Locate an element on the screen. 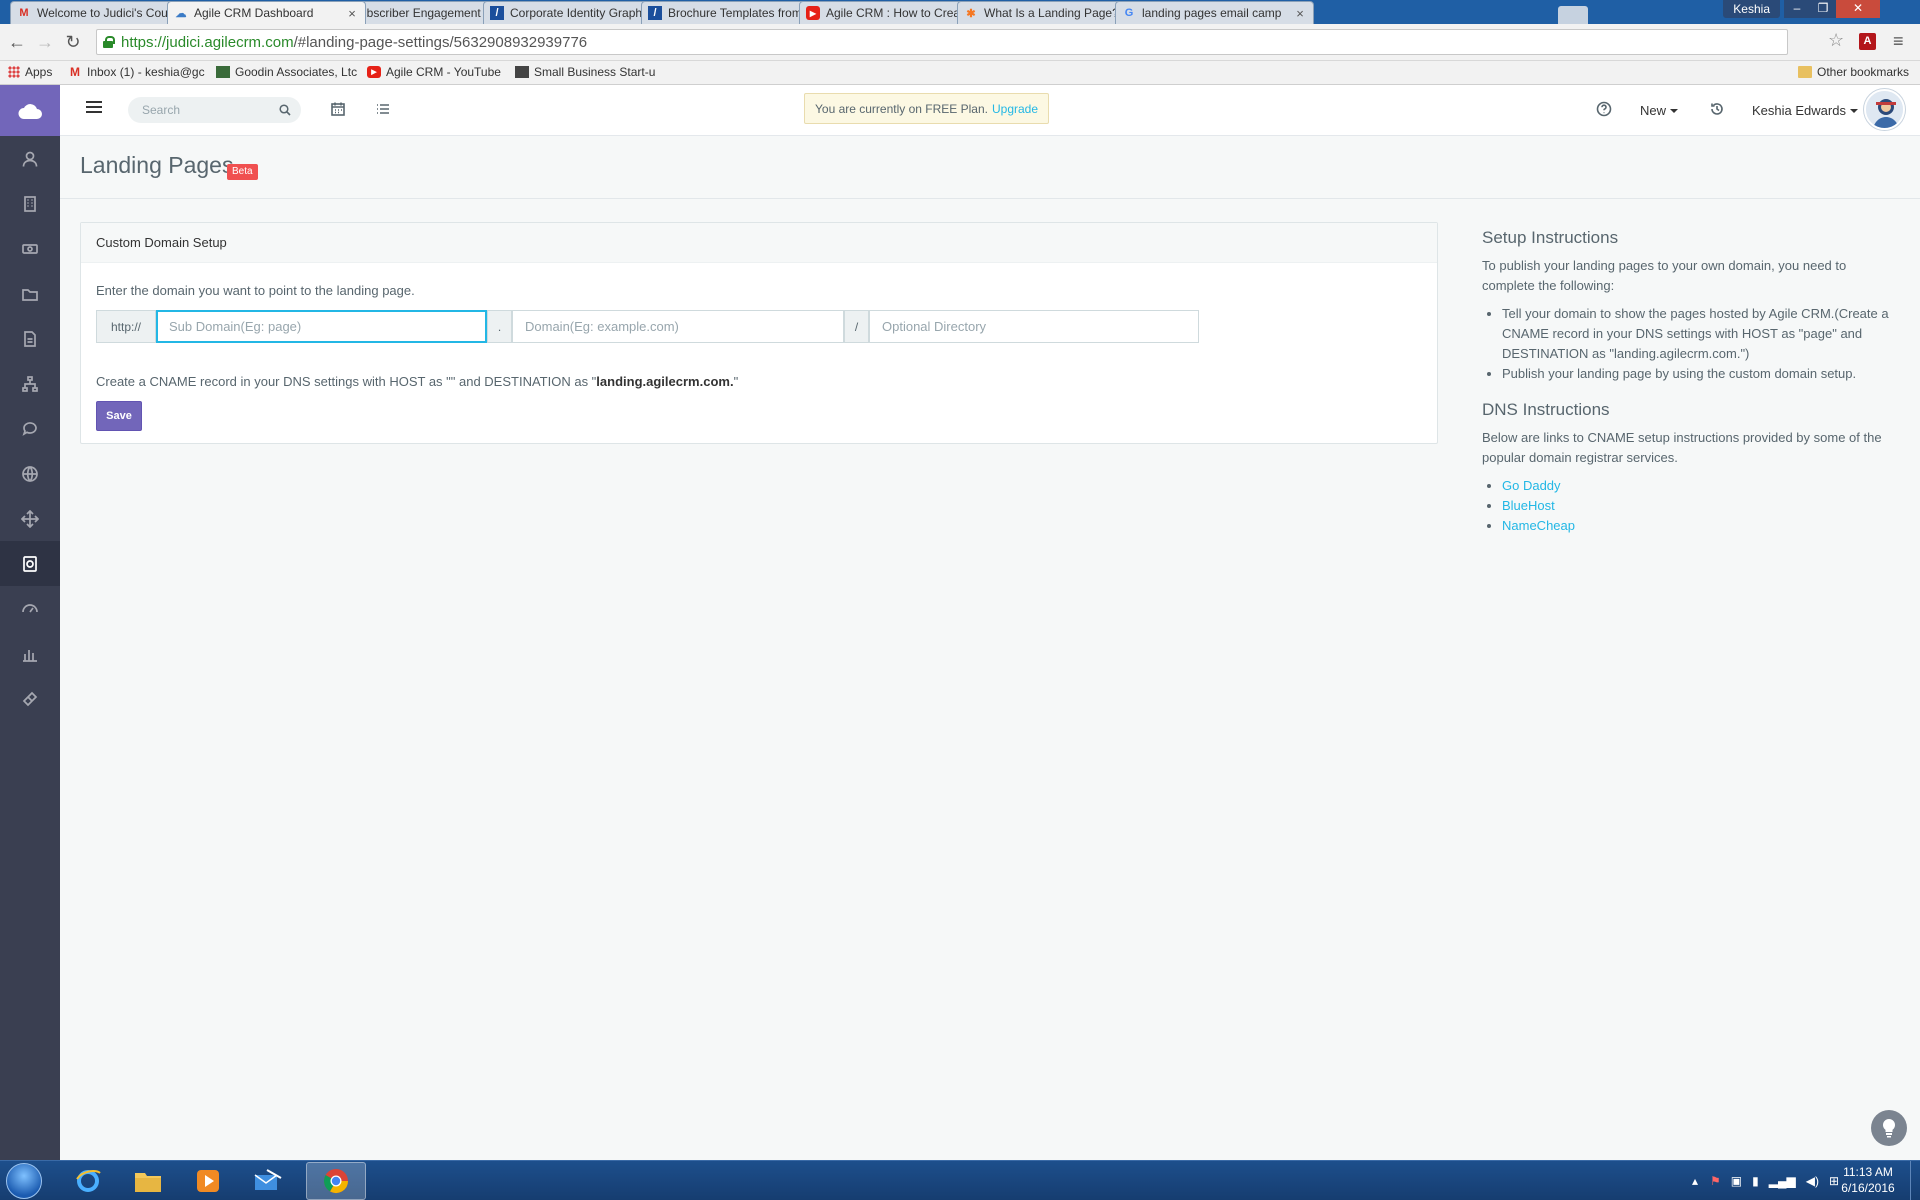 Image resolution: width=1920 pixels, height=1200 pixels. move-icon is located at coordinates (30, 518).